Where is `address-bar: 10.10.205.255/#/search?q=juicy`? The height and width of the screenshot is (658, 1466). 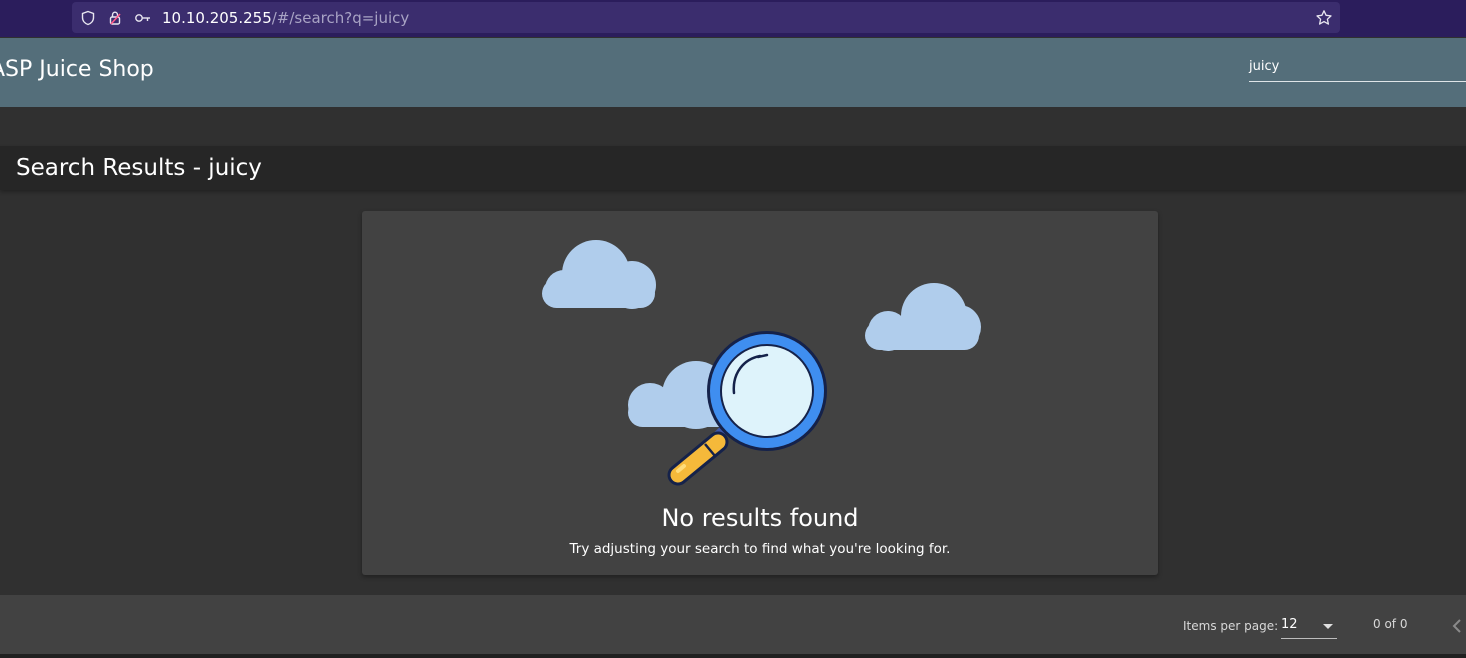 address-bar: 10.10.205.255/#/search?q=juicy is located at coordinates (706, 17).